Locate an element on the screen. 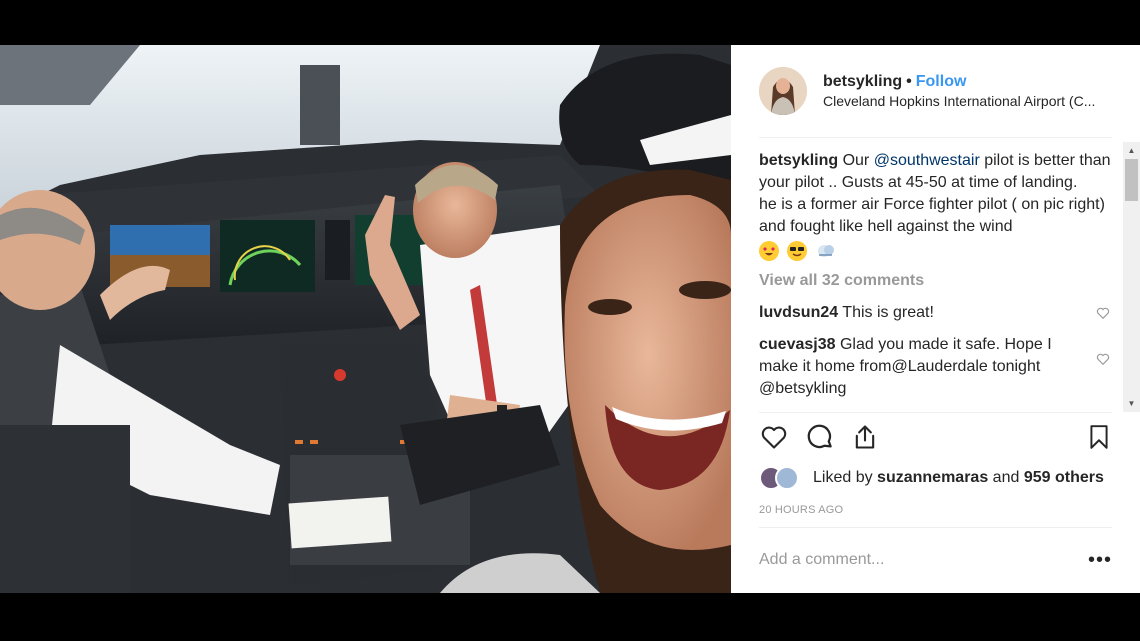 The image size is (1140, 641). comments-scrollbar: ▲ ▼ is located at coordinates (1131, 277).